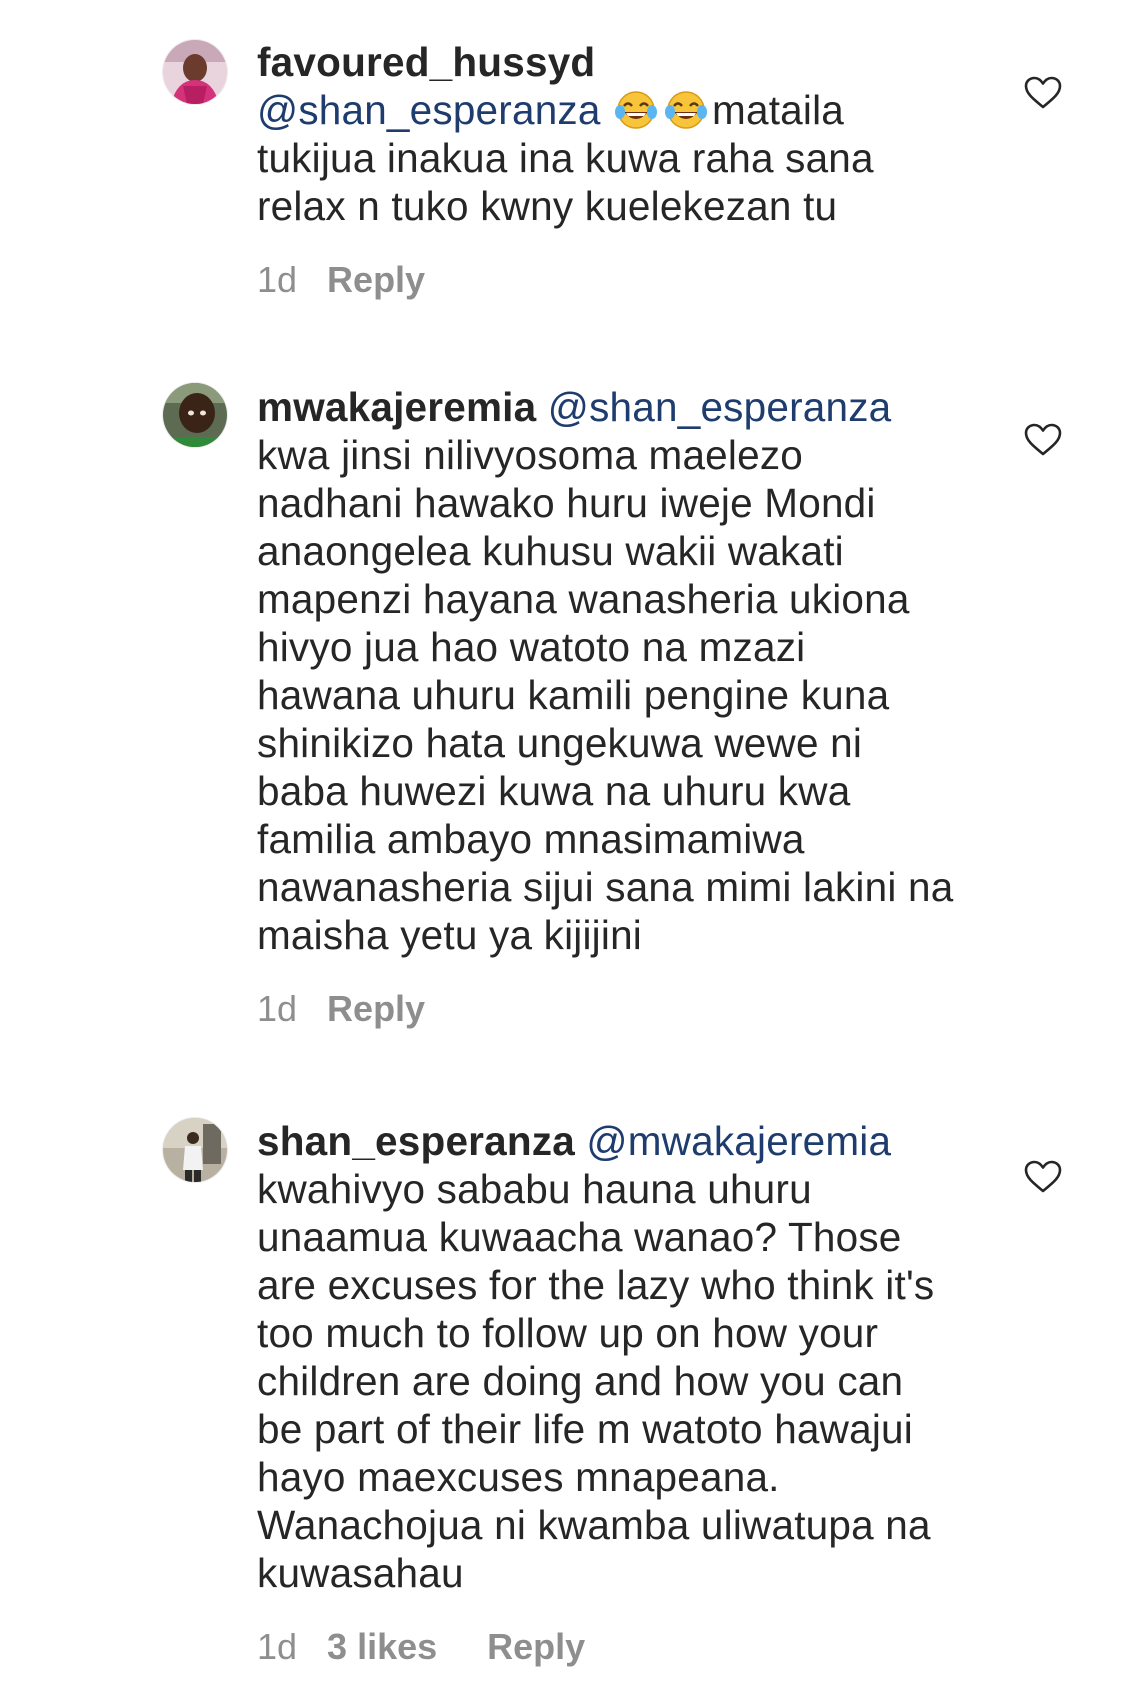  I want to click on likes-count: 3 likes, so click(382, 1647).